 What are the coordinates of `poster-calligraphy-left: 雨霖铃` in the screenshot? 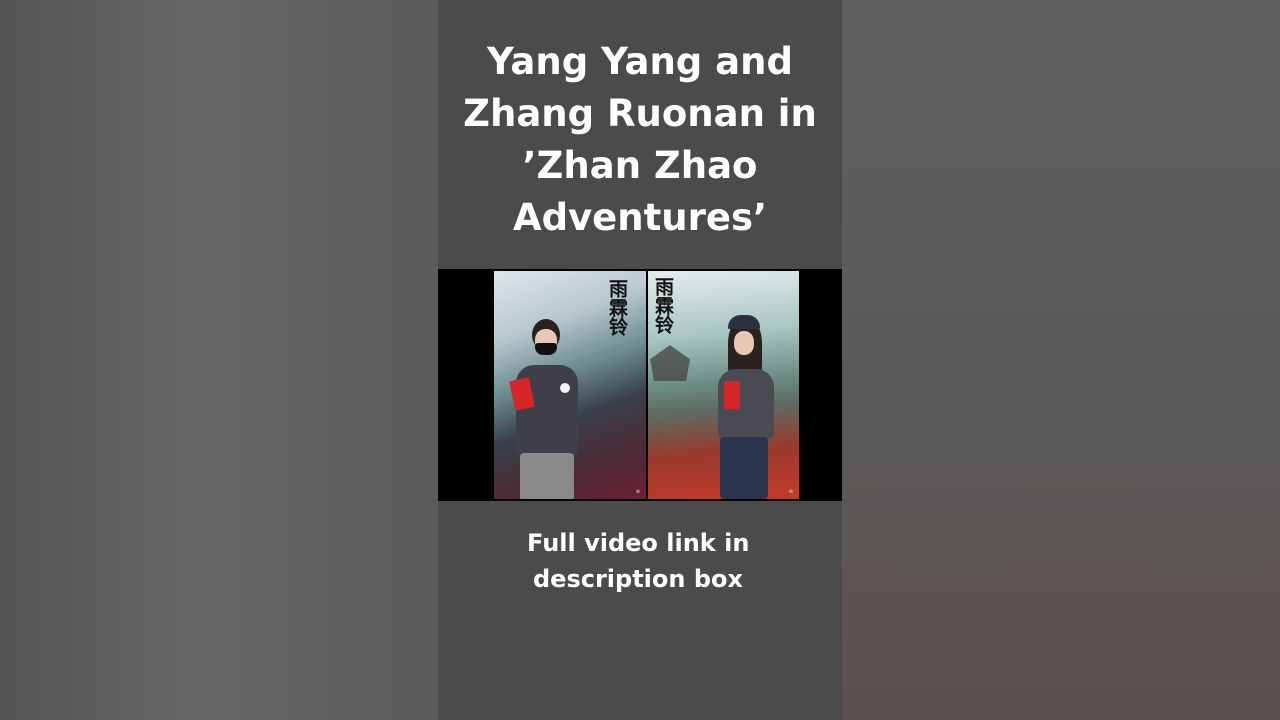 It's located at (617, 307).